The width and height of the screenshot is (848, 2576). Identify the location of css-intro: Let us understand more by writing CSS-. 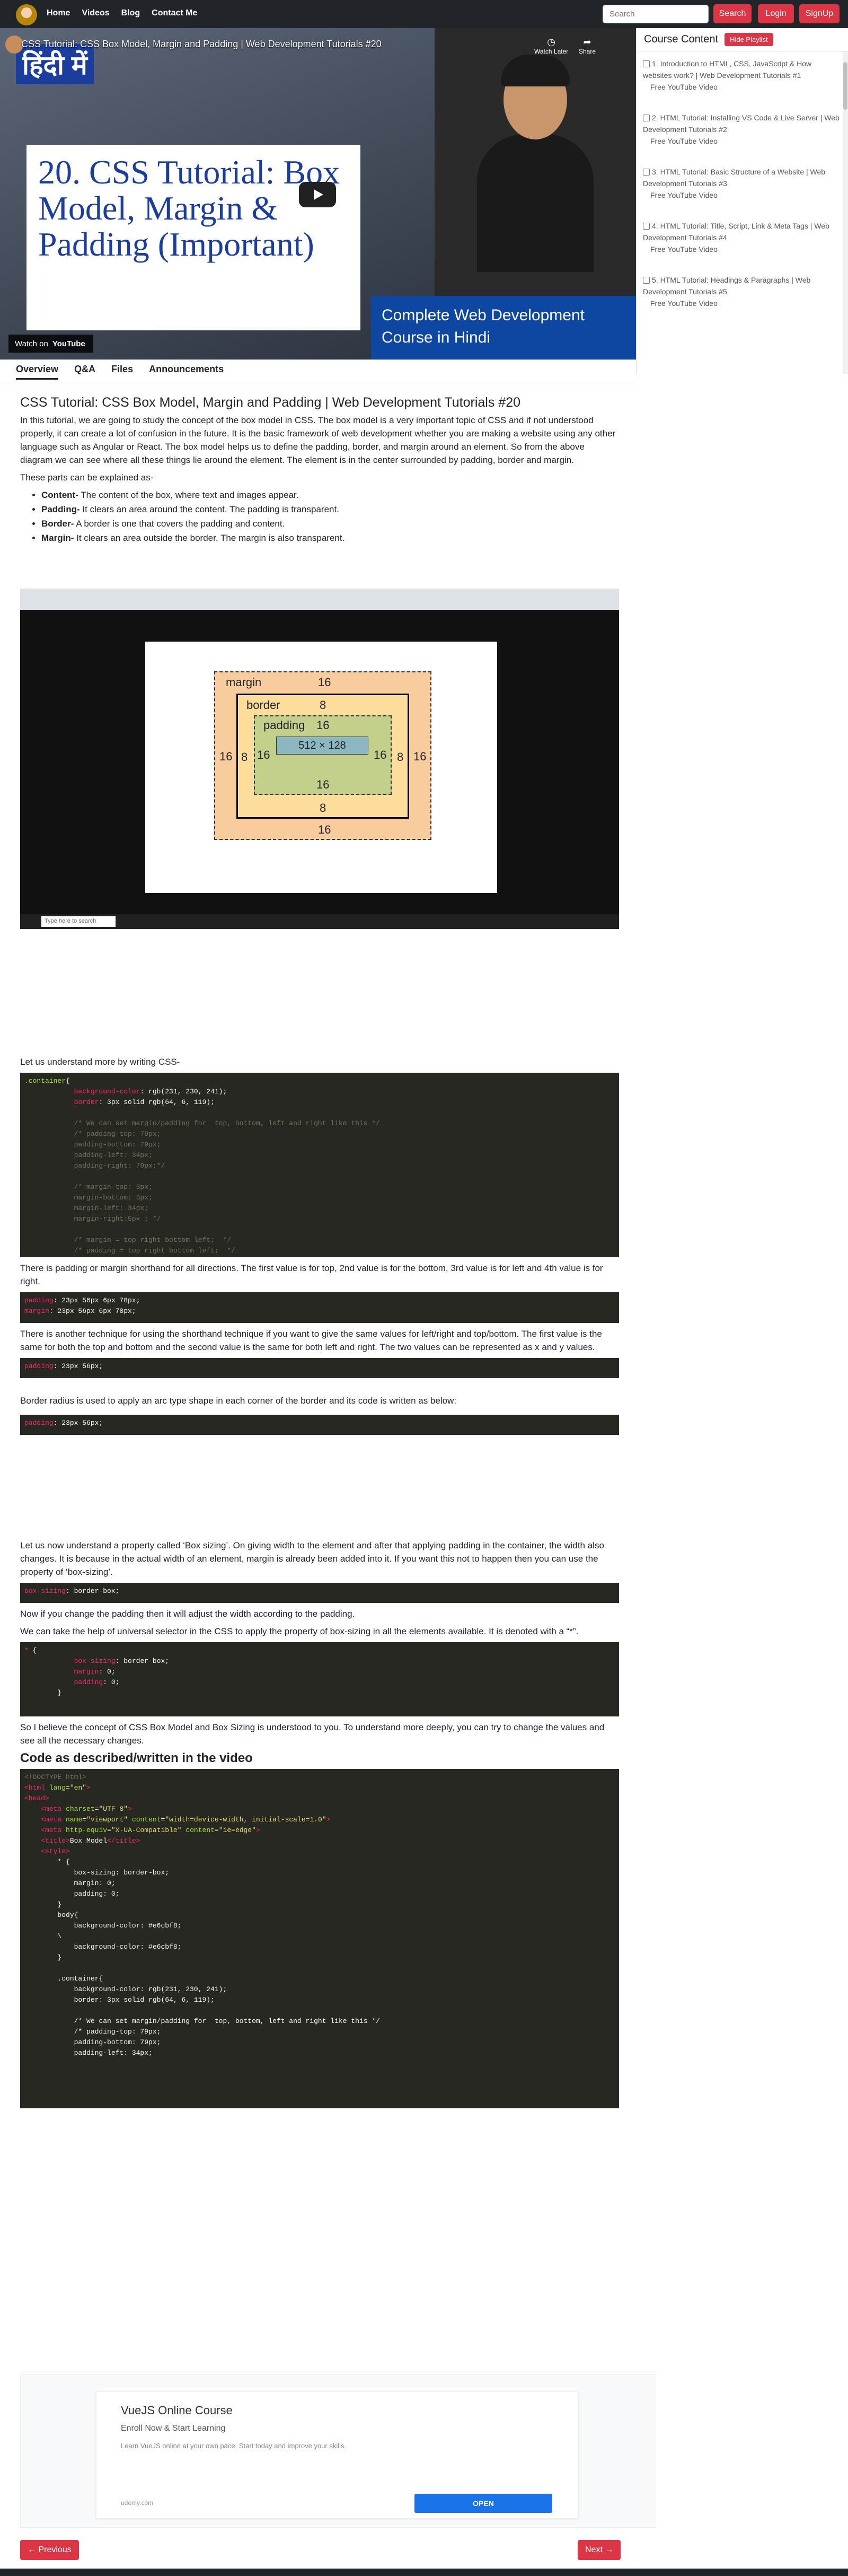
(100, 1062).